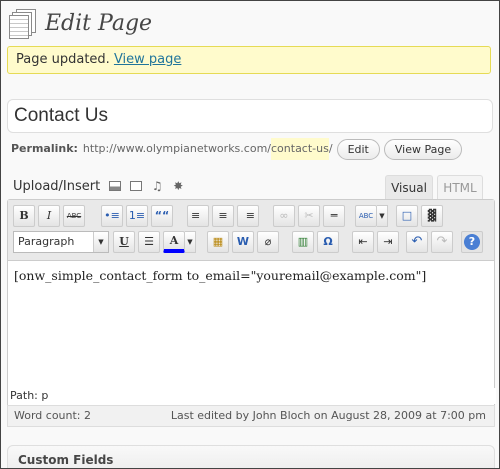 The width and height of the screenshot is (500, 469). I want to click on help-button: ?, so click(472, 242).